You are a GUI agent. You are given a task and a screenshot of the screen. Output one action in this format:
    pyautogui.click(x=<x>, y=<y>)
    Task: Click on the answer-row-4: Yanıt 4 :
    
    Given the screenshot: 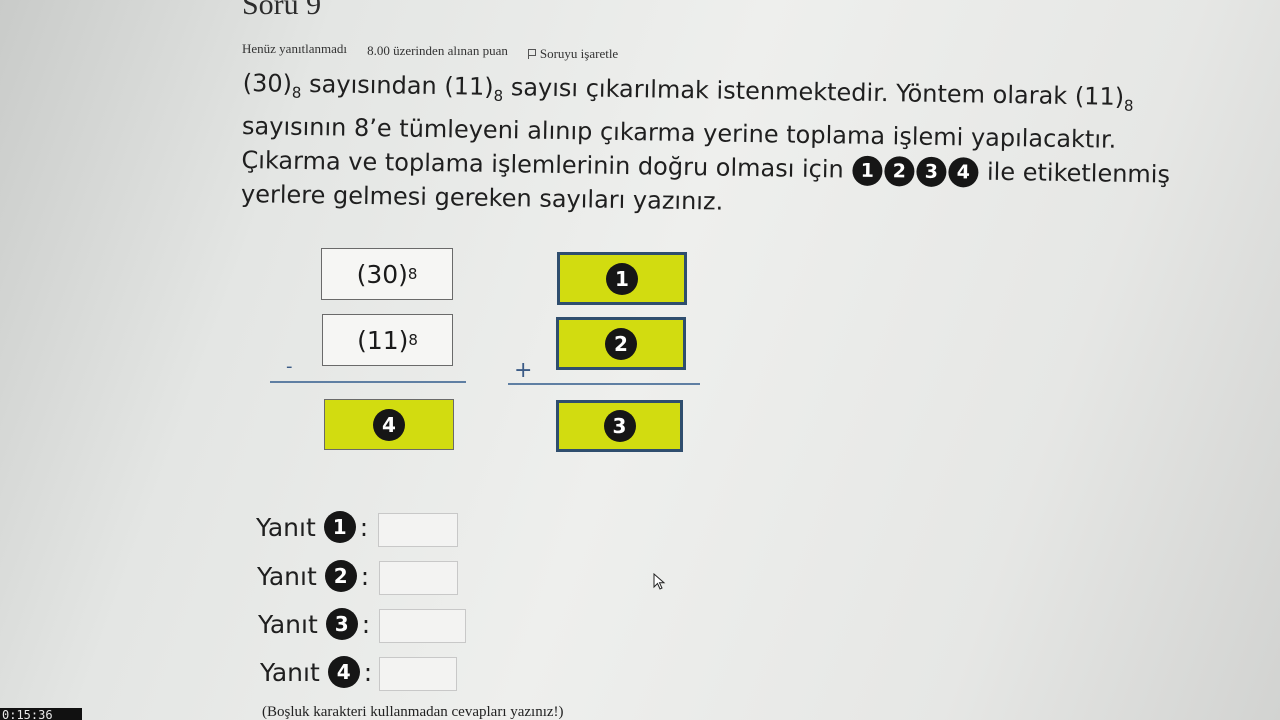 What is the action you would take?
    pyautogui.click(x=316, y=672)
    